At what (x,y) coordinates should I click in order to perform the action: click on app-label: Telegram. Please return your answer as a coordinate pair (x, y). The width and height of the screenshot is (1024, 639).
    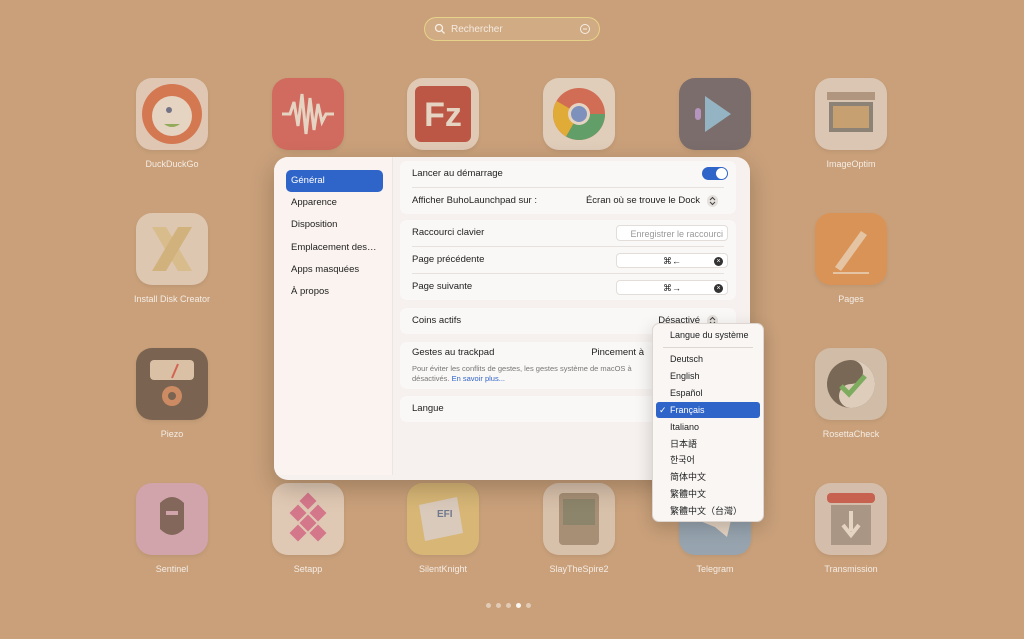
    Looking at the image, I should click on (715, 569).